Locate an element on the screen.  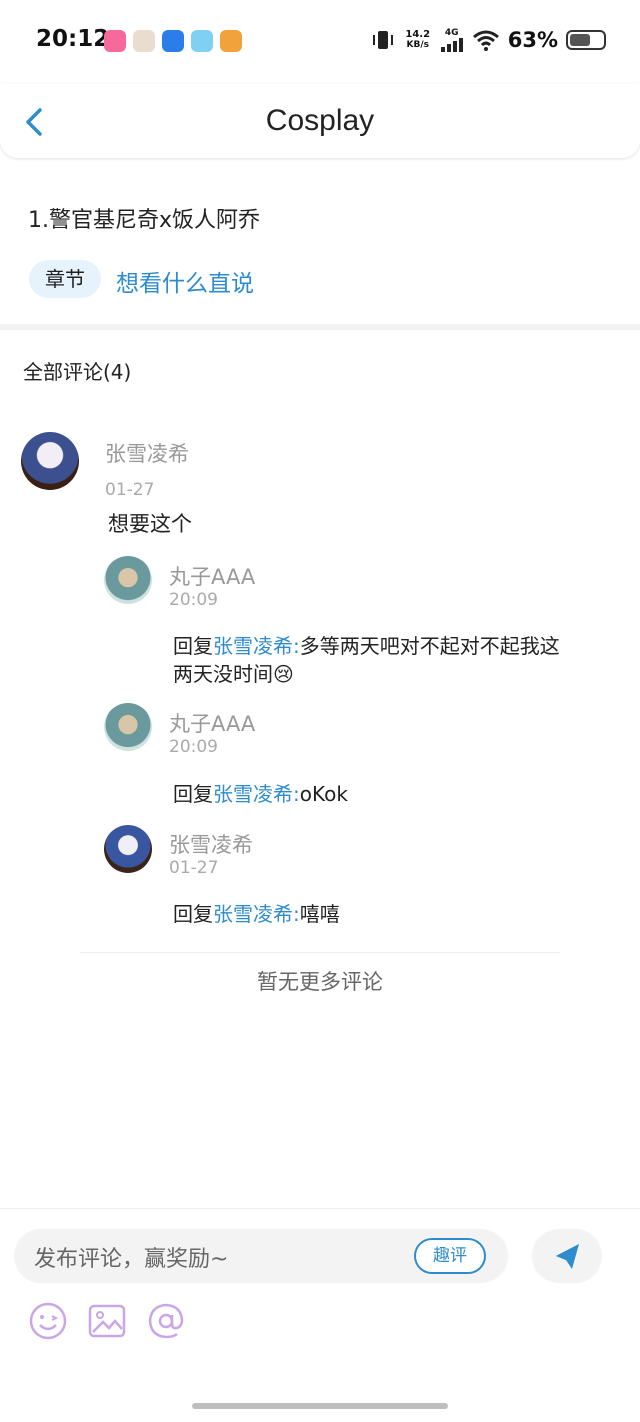
network-speed-unit: KB/s is located at coordinates (417, 45).